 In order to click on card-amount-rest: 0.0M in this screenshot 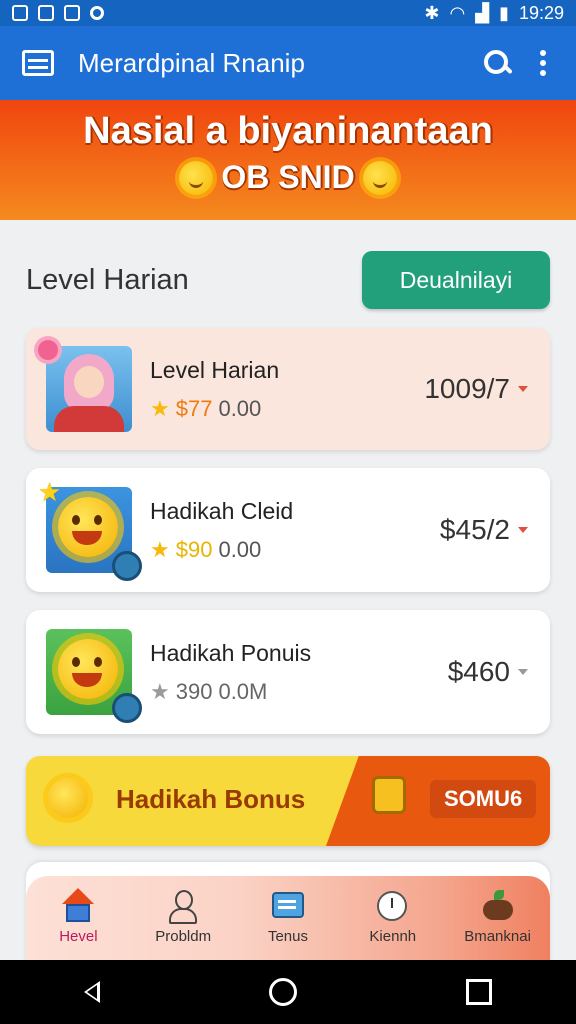, I will do `click(243, 691)`.